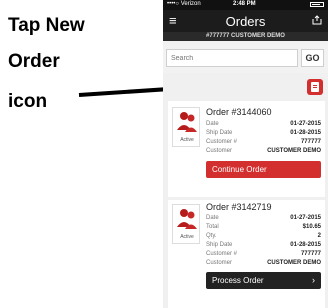 The width and height of the screenshot is (328, 308). I want to click on order-title: Order #3142719, so click(239, 207).